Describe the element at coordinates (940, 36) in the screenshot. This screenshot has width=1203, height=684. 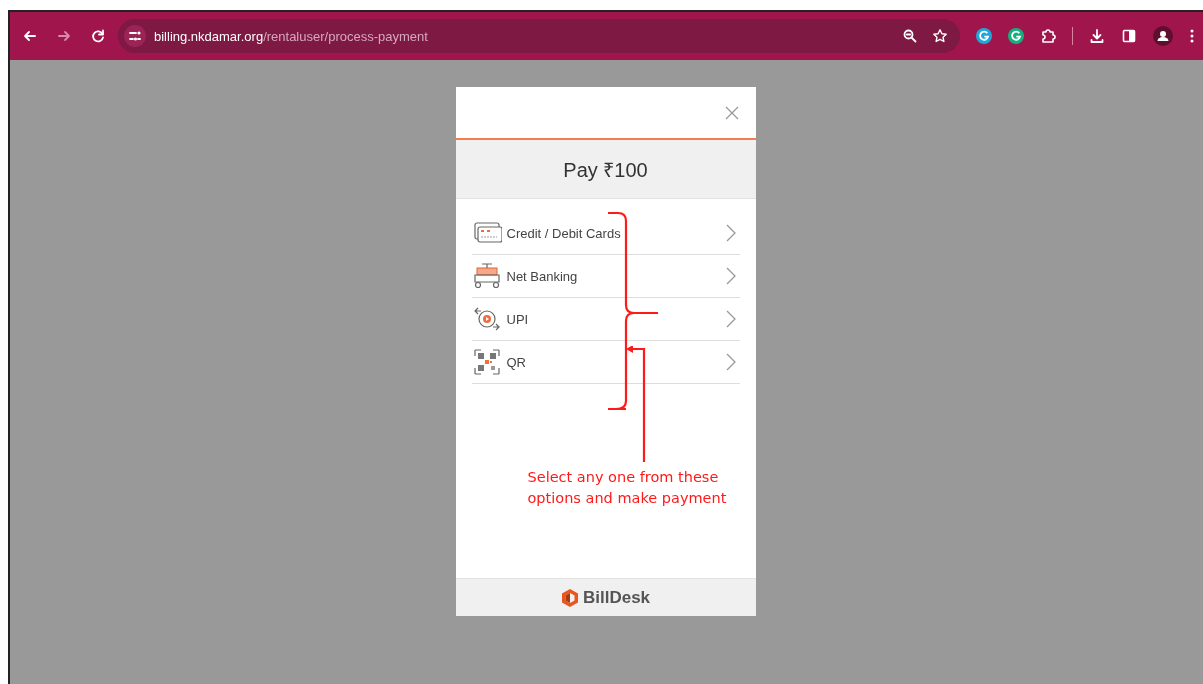
I see `star-icon` at that location.